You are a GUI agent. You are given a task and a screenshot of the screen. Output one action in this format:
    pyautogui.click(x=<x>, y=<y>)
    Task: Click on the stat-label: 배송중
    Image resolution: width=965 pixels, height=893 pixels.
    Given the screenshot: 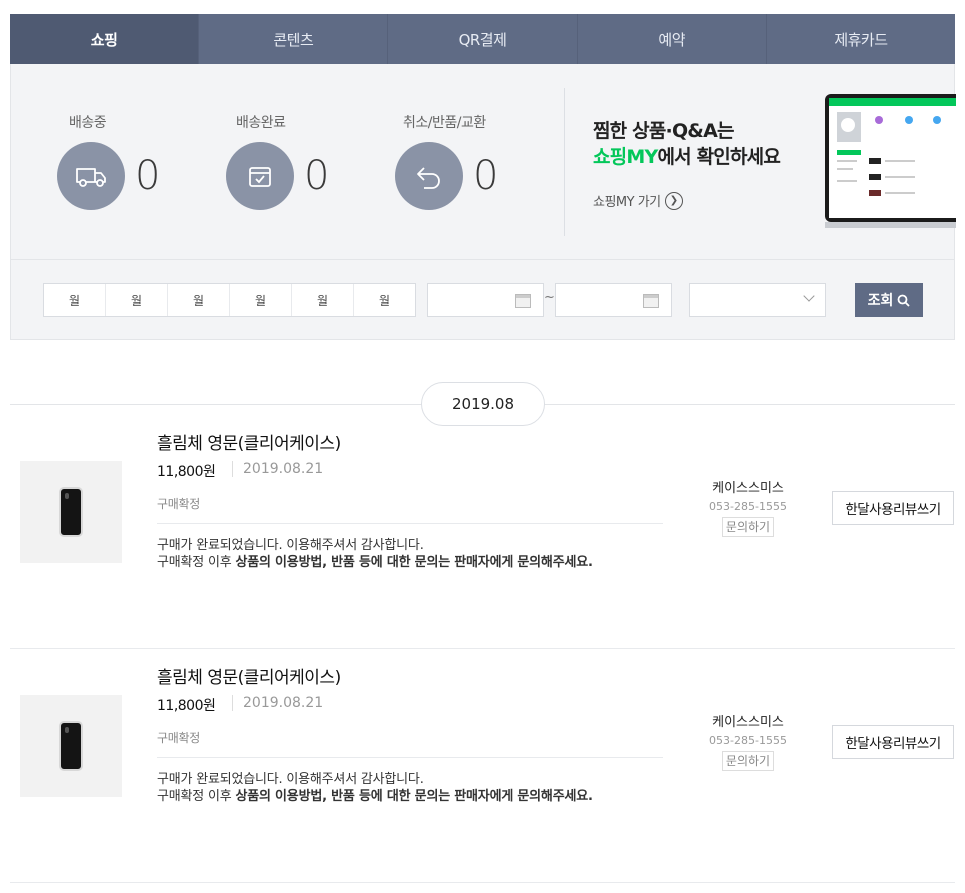 What is the action you would take?
    pyautogui.click(x=88, y=123)
    